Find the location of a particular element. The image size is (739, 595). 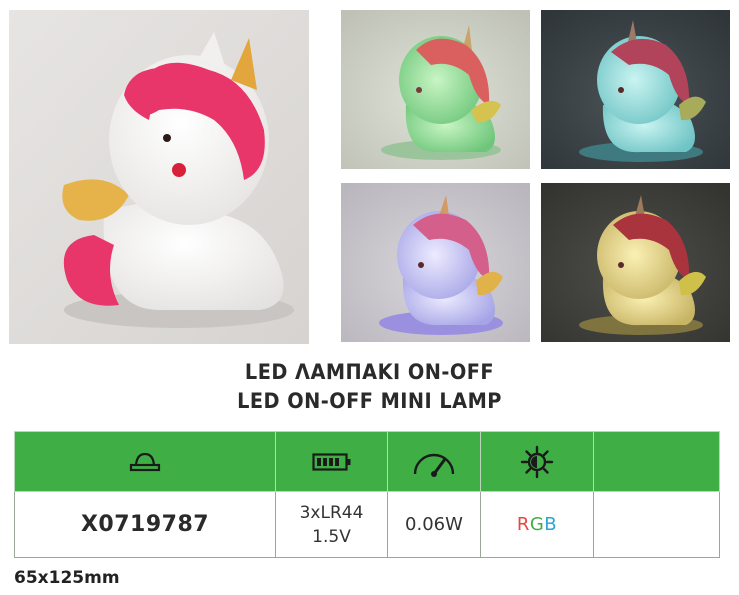

spec-header-power is located at coordinates (434, 461).